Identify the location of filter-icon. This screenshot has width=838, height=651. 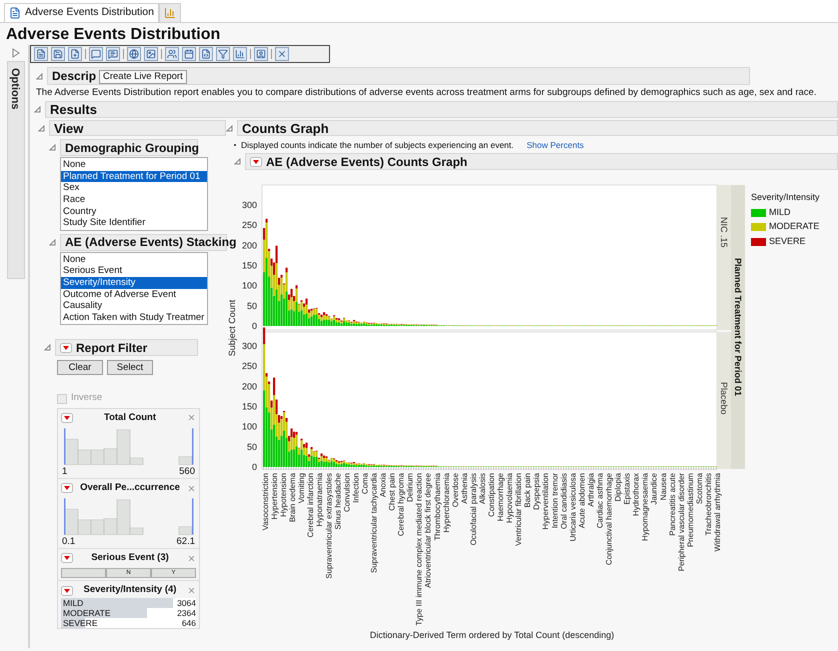
(223, 54).